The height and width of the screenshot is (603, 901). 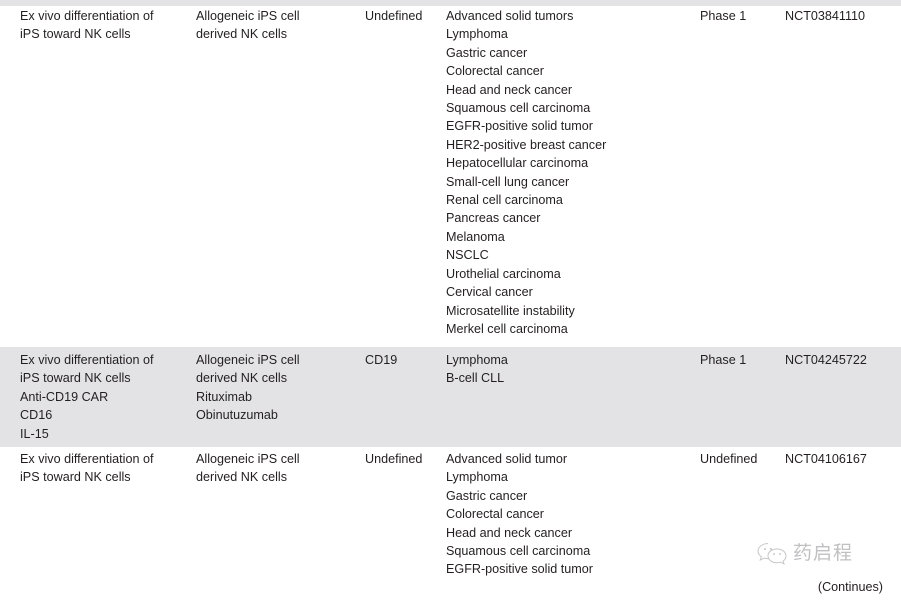 I want to click on cell-target: CD19, so click(x=381, y=360).